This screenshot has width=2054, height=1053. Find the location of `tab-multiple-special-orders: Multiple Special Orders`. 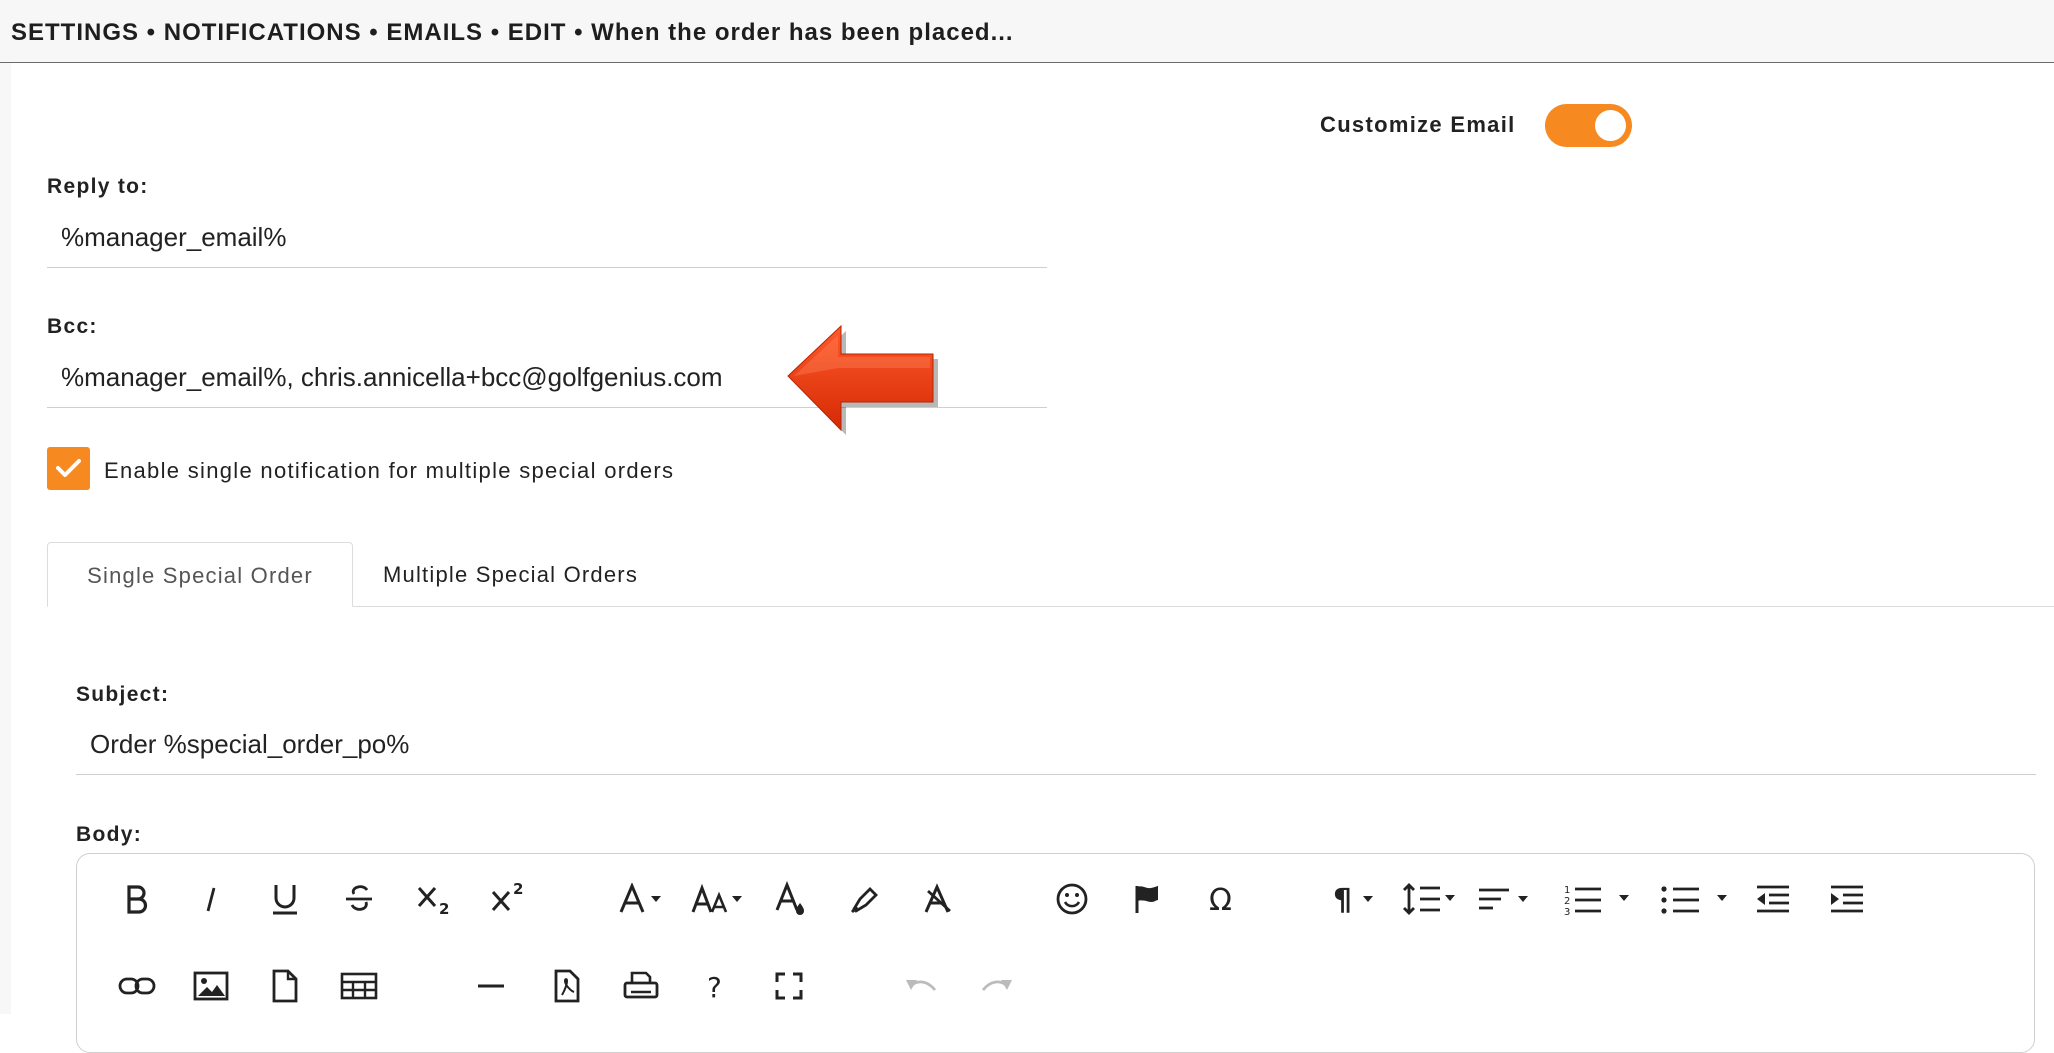

tab-multiple-special-orders: Multiple Special Orders is located at coordinates (510, 574).